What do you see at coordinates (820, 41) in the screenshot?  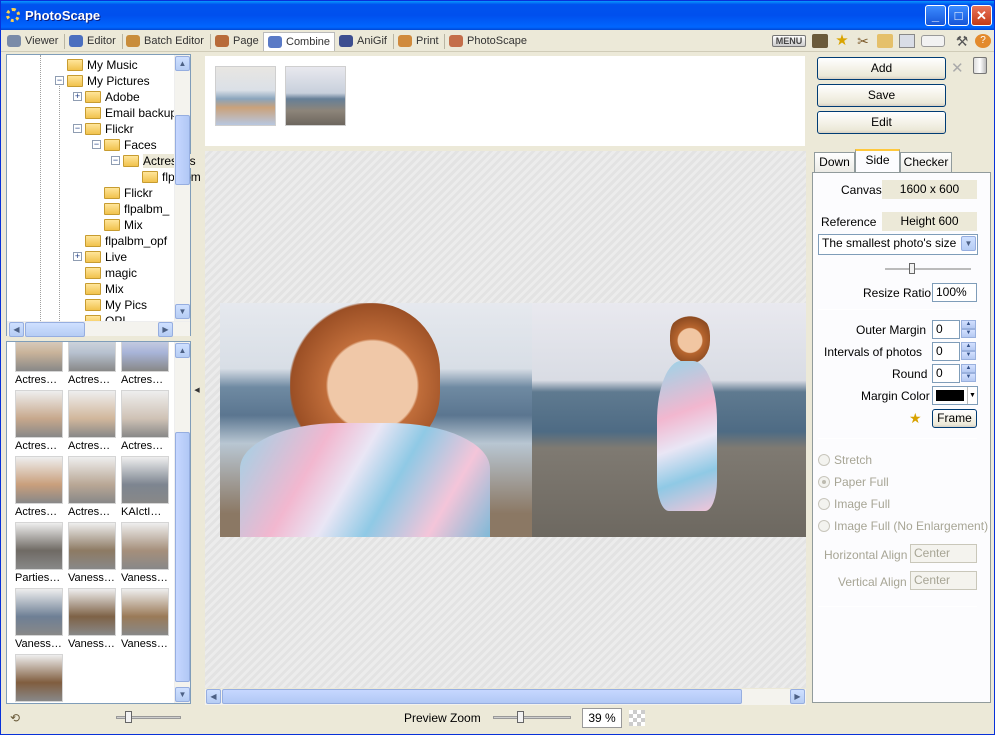 I see `film-icon` at bounding box center [820, 41].